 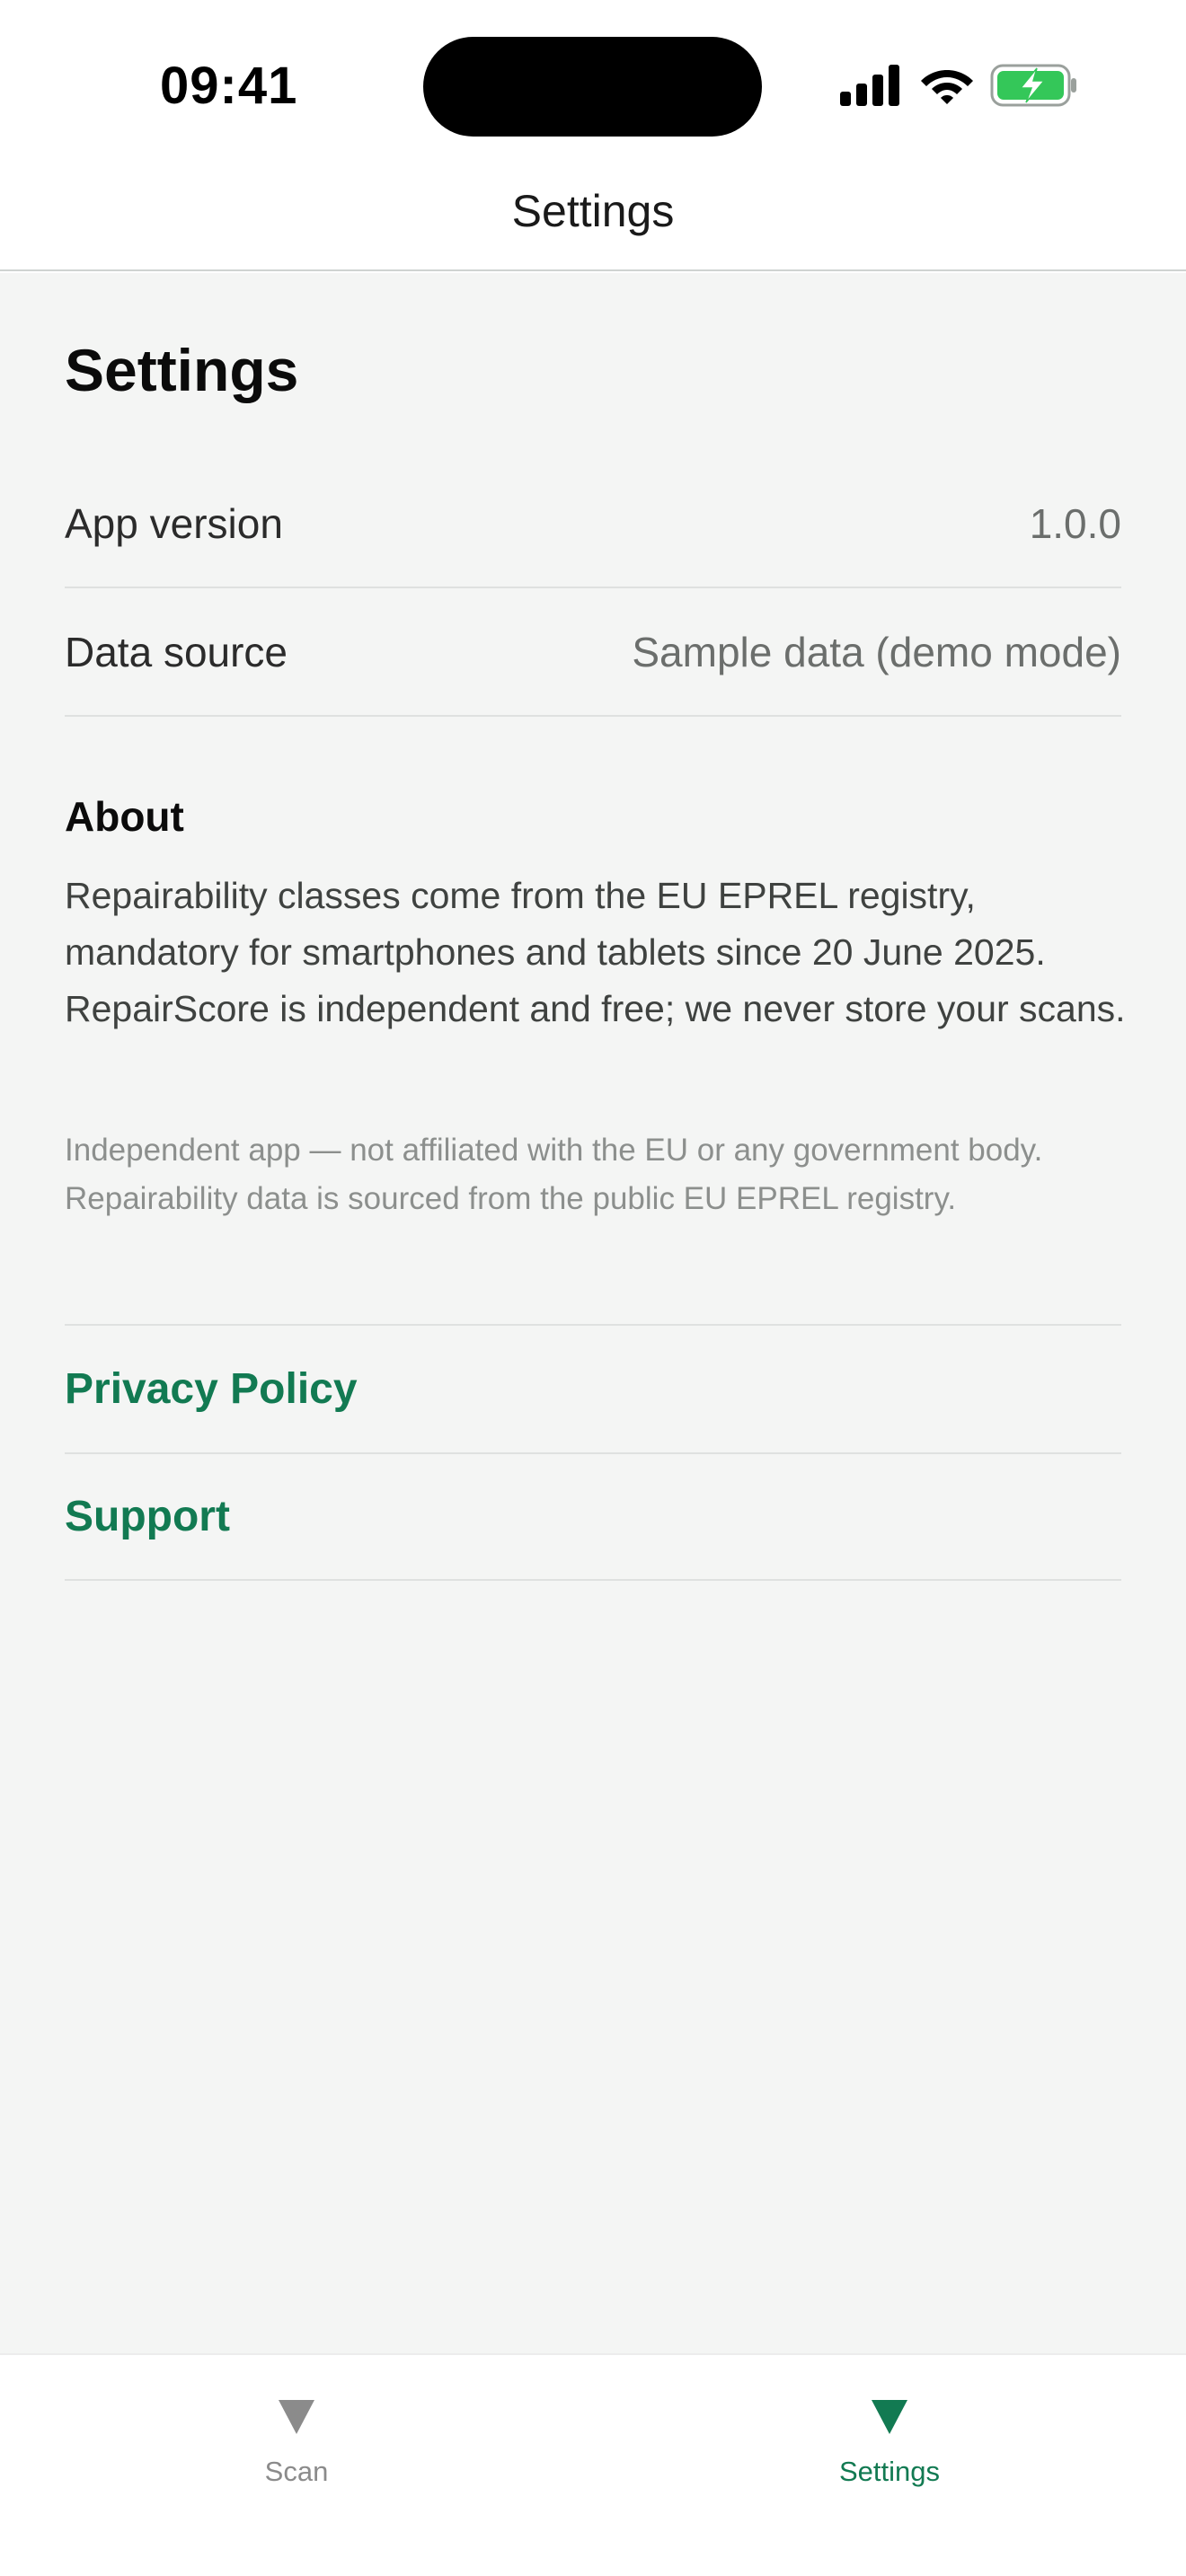 I want to click on privacy-policy-label: Privacy Policy, so click(x=211, y=1389).